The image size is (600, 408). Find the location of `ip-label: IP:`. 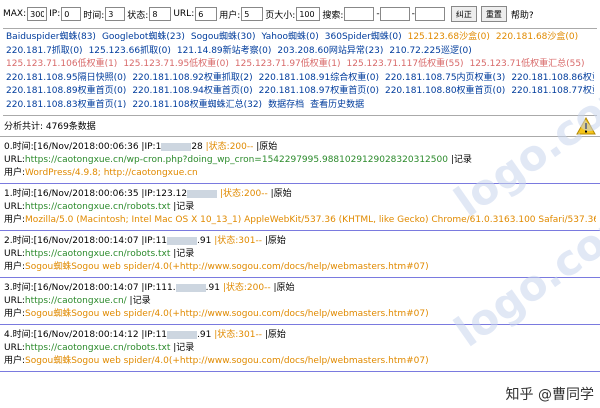

ip-label: IP: is located at coordinates (55, 14).